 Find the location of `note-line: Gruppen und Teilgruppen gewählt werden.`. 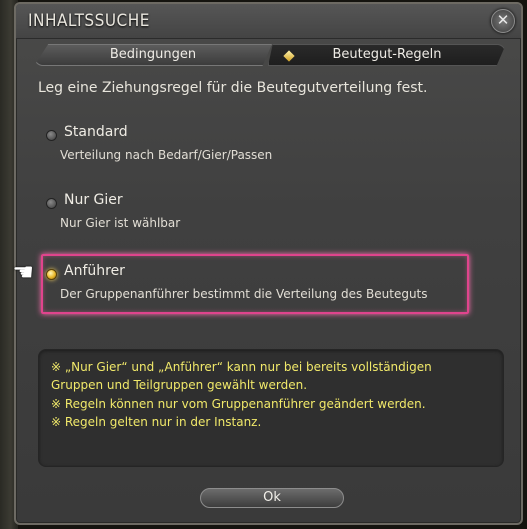

note-line: Gruppen und Teilgruppen gewählt werden. is located at coordinates (179, 385).